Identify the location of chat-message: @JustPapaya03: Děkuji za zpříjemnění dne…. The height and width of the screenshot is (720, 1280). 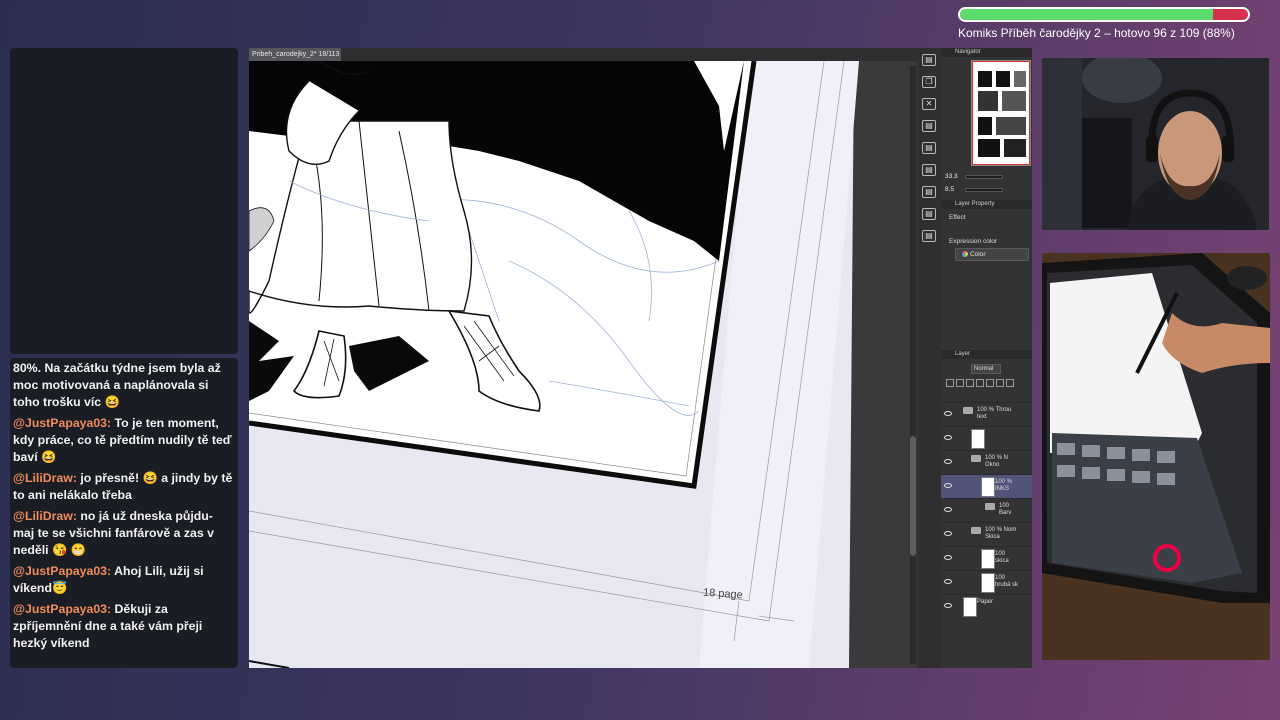
(124, 626).